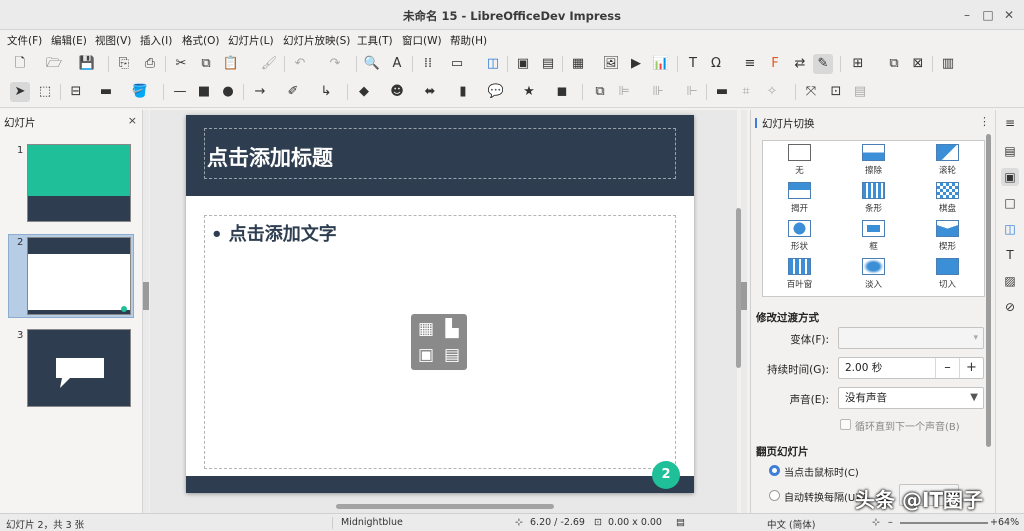 The image size is (1024, 531). What do you see at coordinates (799, 236) in the screenshot?
I see `transition-shape: 形状` at bounding box center [799, 236].